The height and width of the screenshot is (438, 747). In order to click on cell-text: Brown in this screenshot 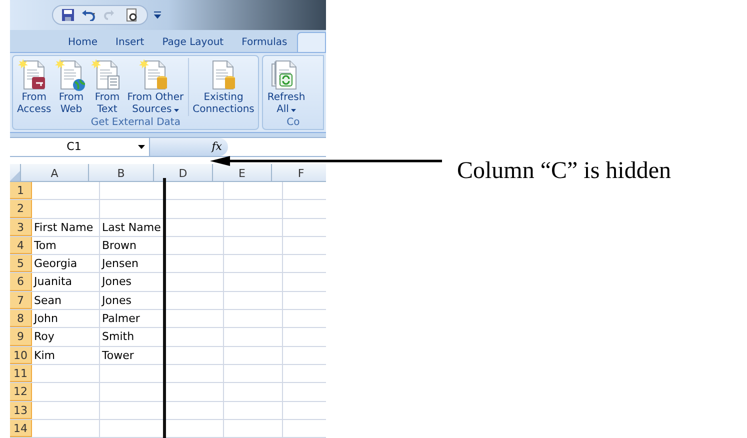, I will do `click(119, 245)`.